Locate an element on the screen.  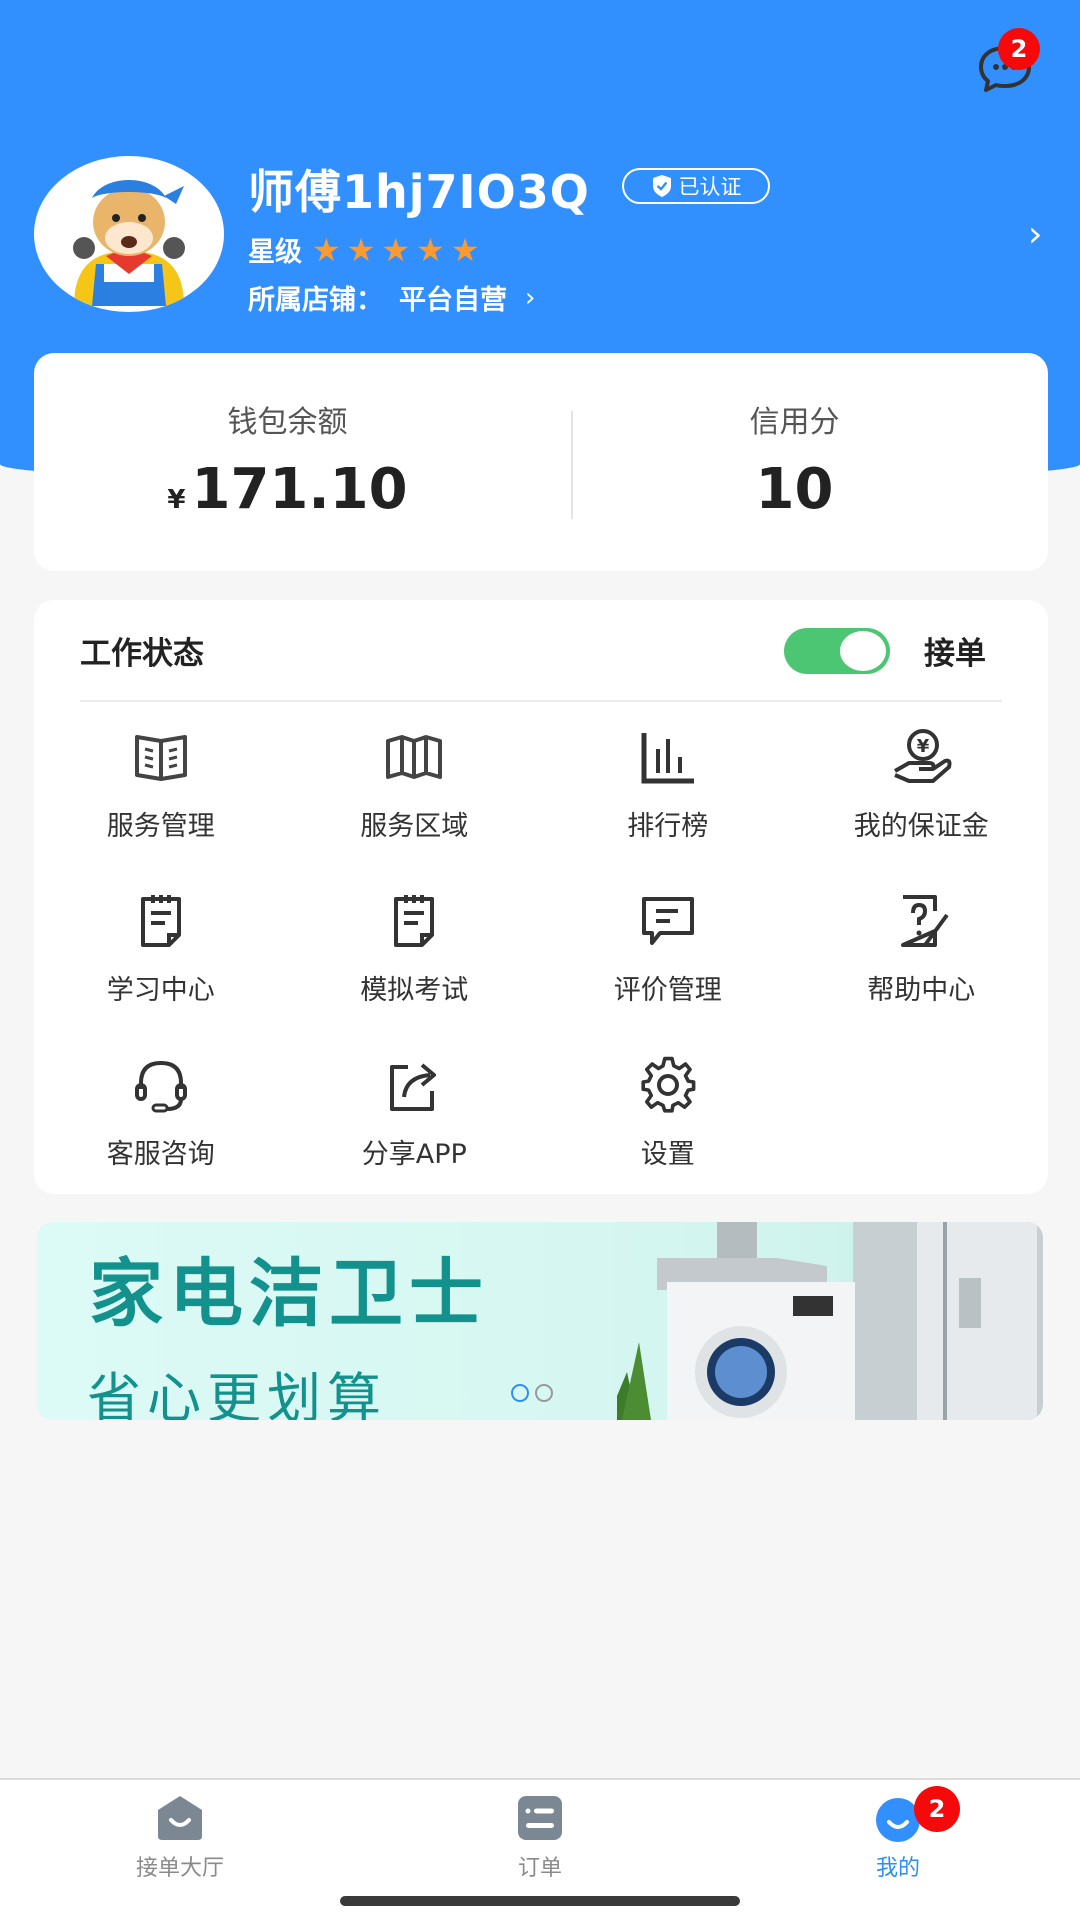
tab-label: 订单 is located at coordinates (539, 1868).